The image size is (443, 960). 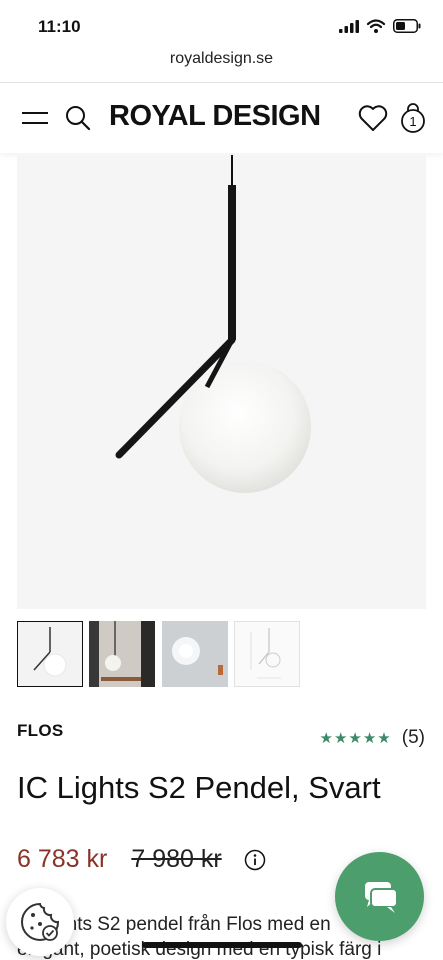 I want to click on cookie-icon, so click(x=40, y=921).